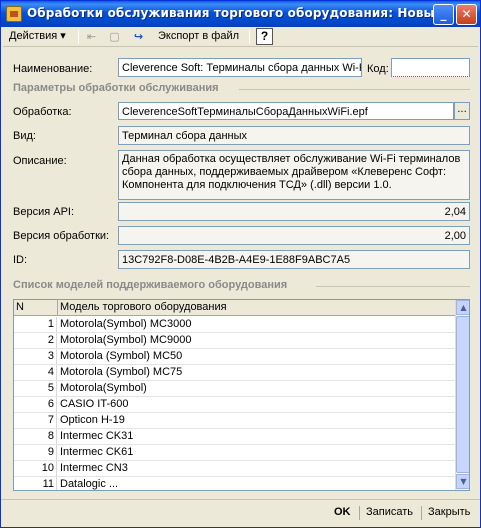  I want to click on row-model: Intermec CK31, so click(97, 436).